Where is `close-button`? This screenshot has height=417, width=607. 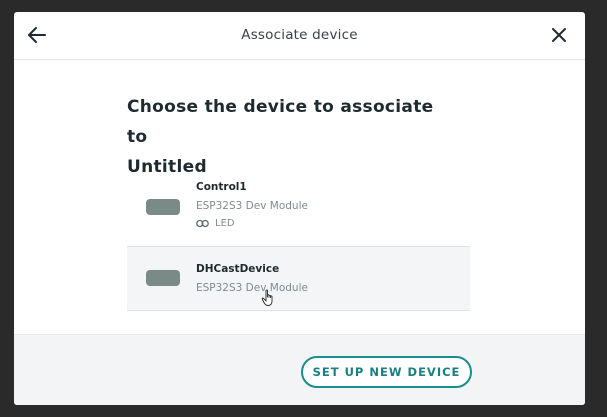
close-button is located at coordinates (559, 35).